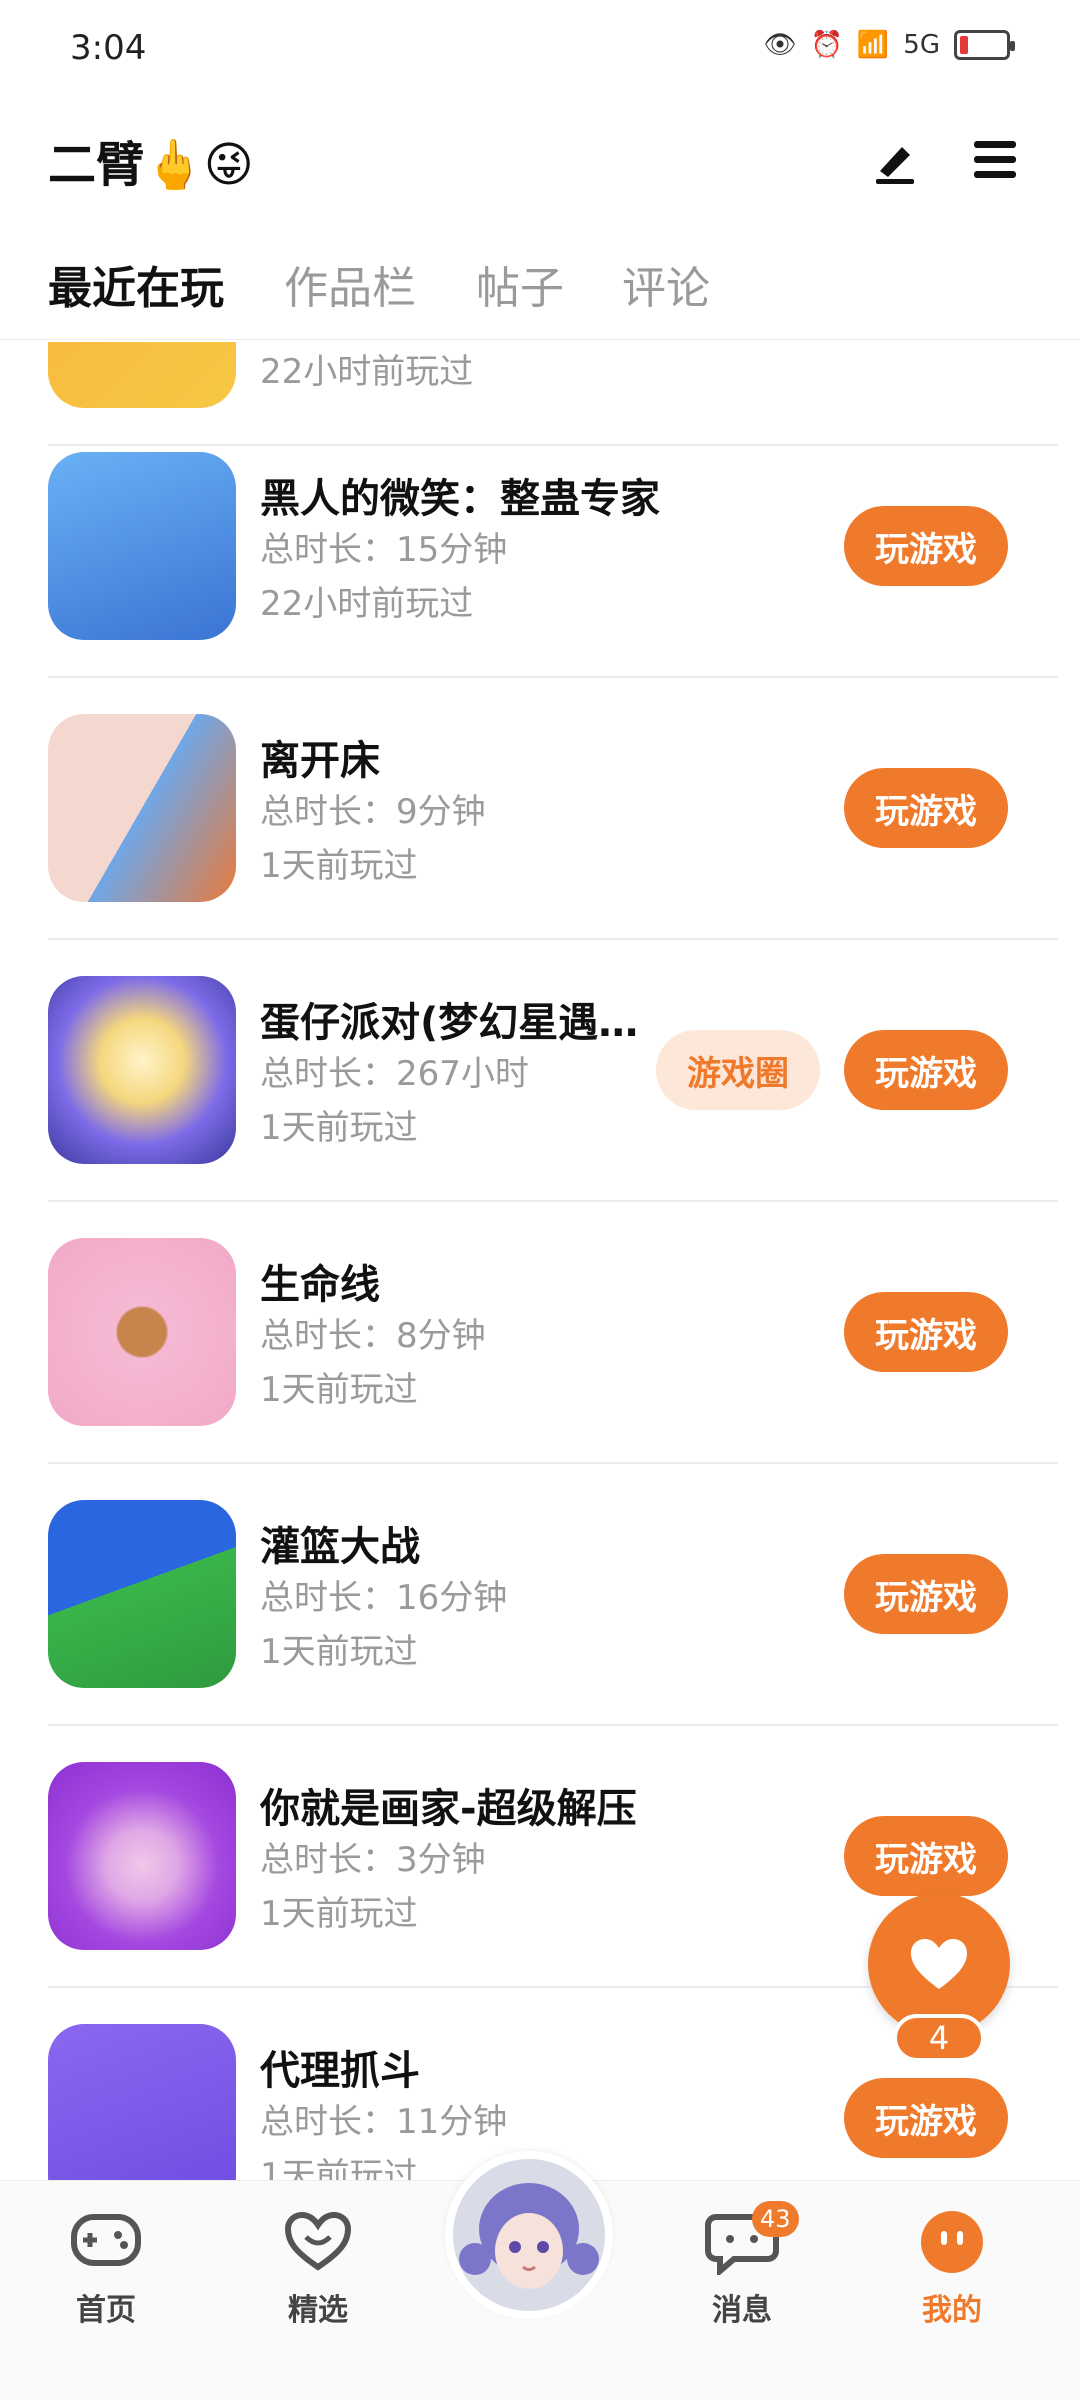 This screenshot has height=2400, width=1080. Describe the element at coordinates (742, 2265) in the screenshot. I see `nav-messages: 43 消息` at that location.